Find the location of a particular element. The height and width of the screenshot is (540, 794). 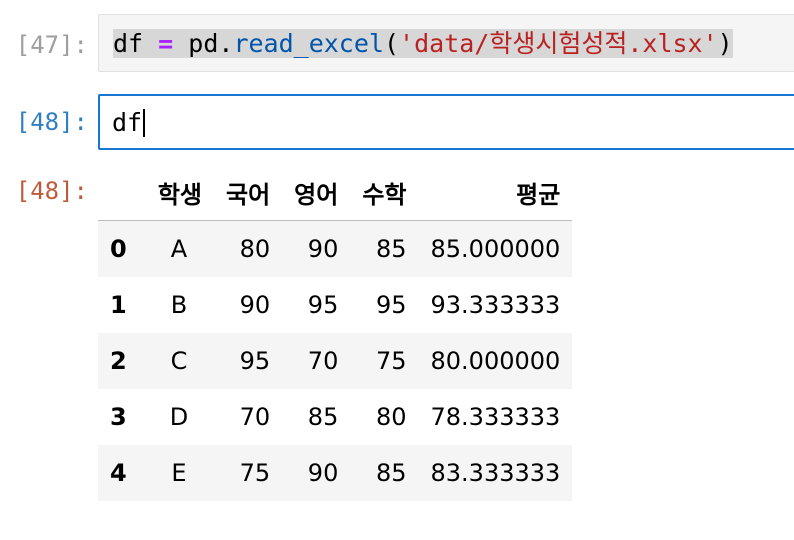

column-header-korean: 국어 is located at coordinates (248, 192).